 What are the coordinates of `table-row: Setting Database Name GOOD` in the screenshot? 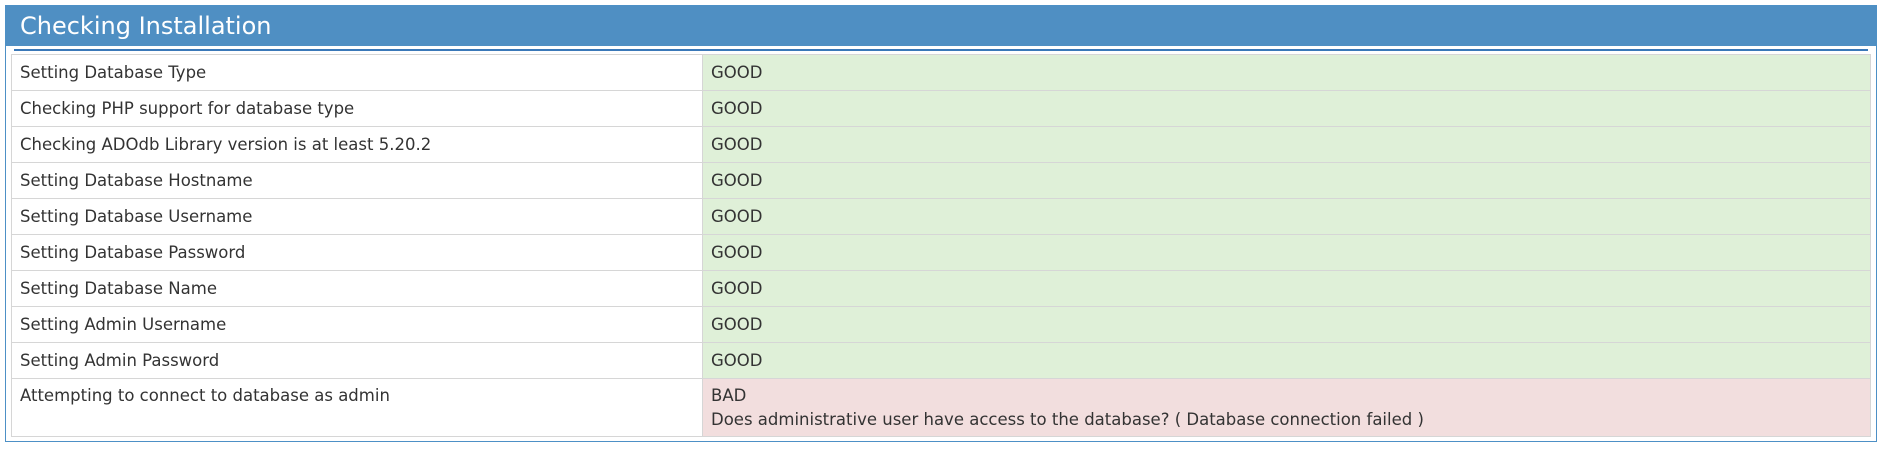 It's located at (941, 288).